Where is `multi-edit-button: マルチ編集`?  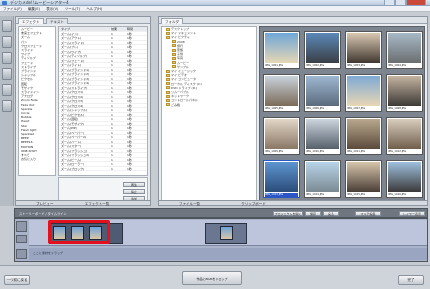 multi-edit-button: マルチ編集 is located at coordinates (368, 213).